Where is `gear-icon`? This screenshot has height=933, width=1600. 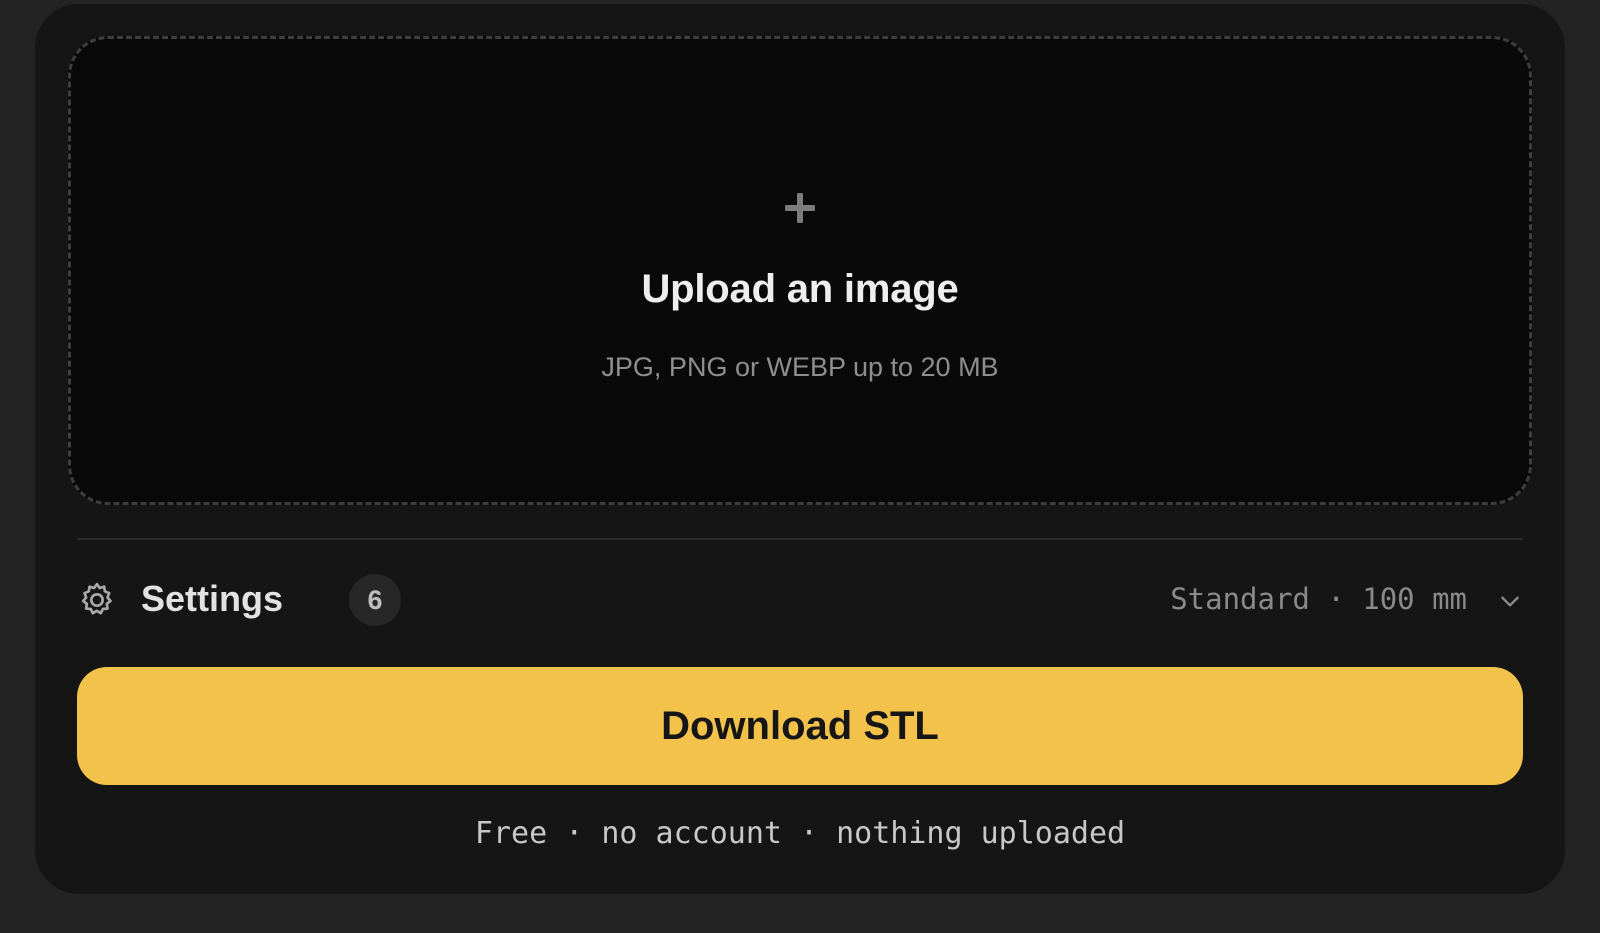
gear-icon is located at coordinates (96, 598).